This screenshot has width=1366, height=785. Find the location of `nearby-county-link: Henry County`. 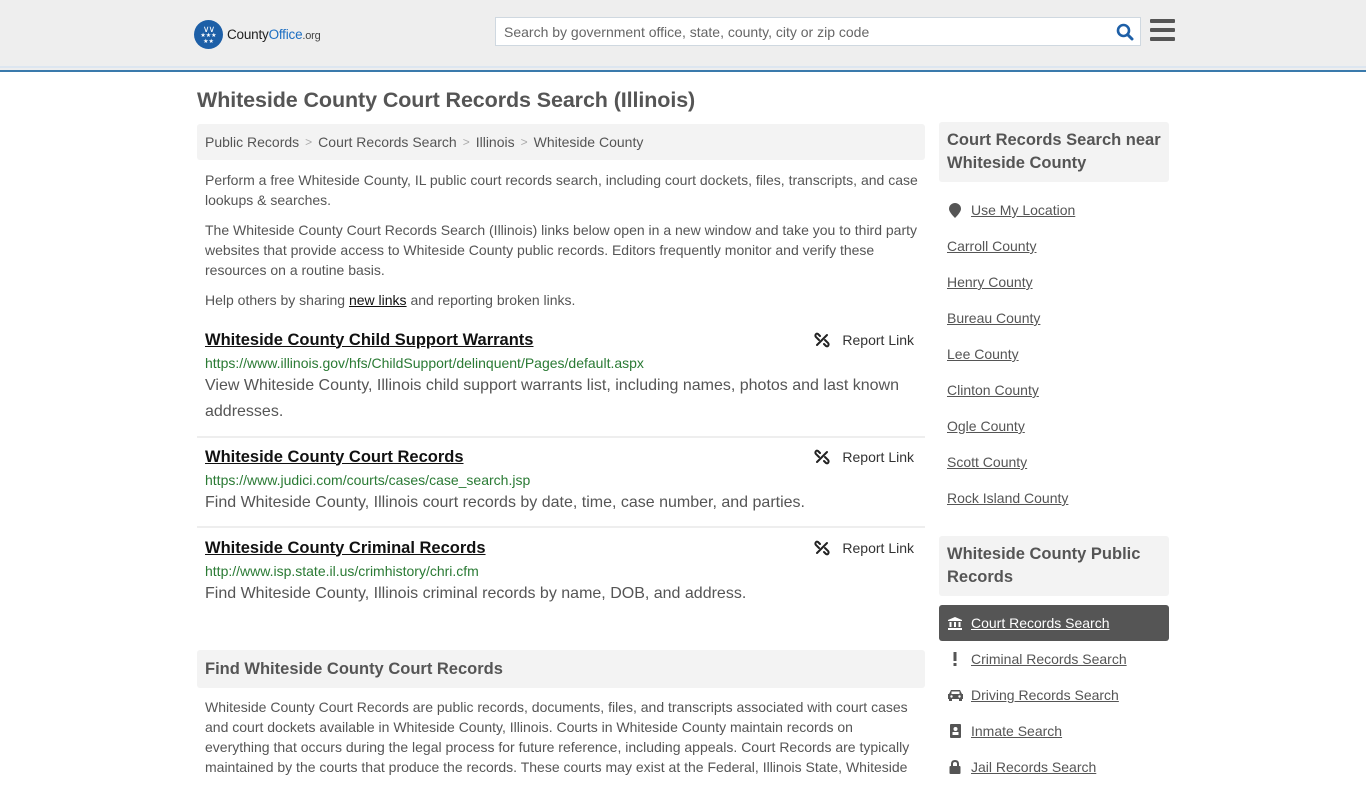

nearby-county-link: Henry County is located at coordinates (990, 282).